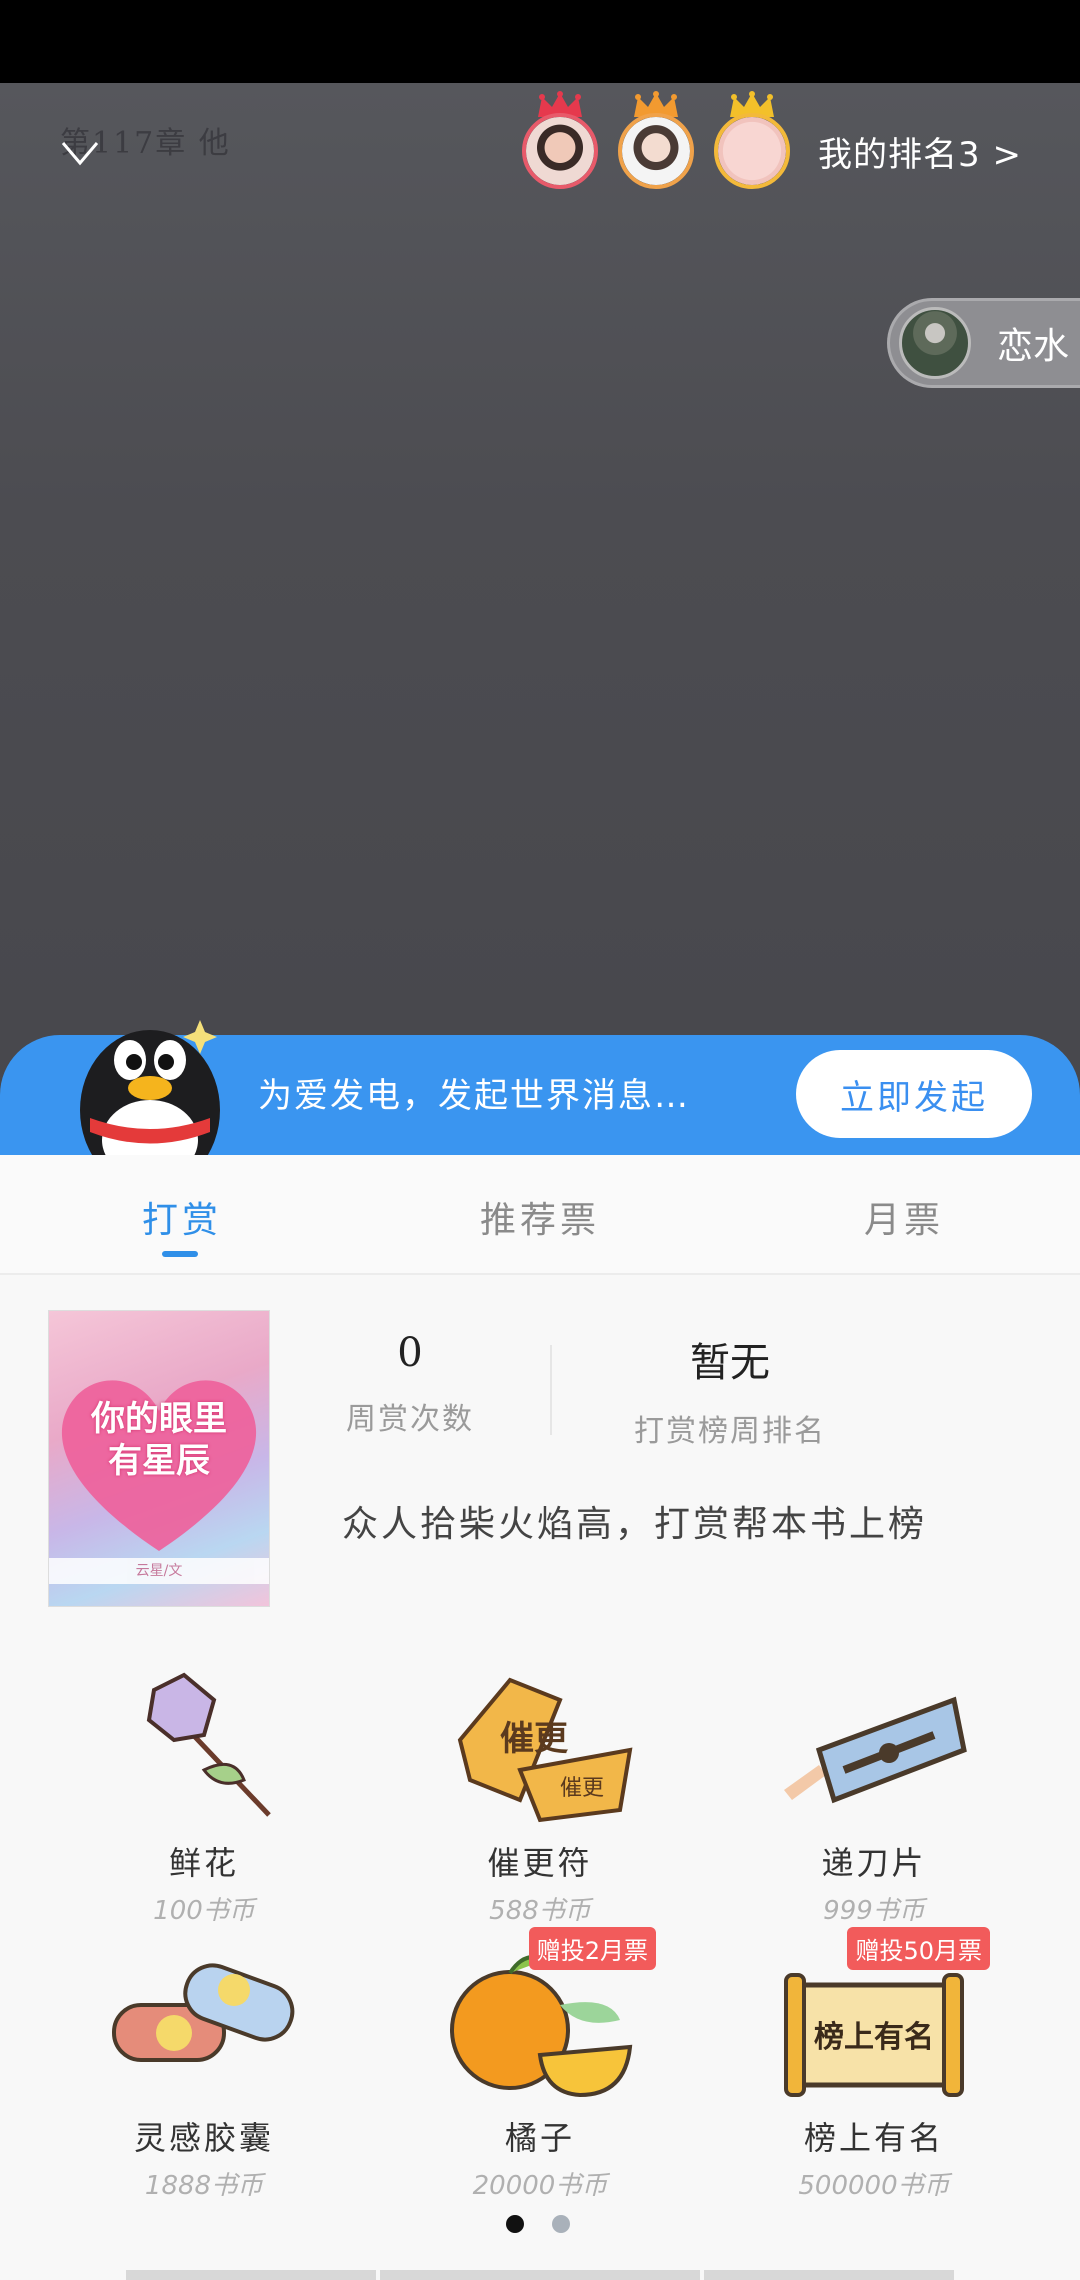 This screenshot has width=1080, height=2280. What do you see at coordinates (551, 1390) in the screenshot?
I see `stat-divider` at bounding box center [551, 1390].